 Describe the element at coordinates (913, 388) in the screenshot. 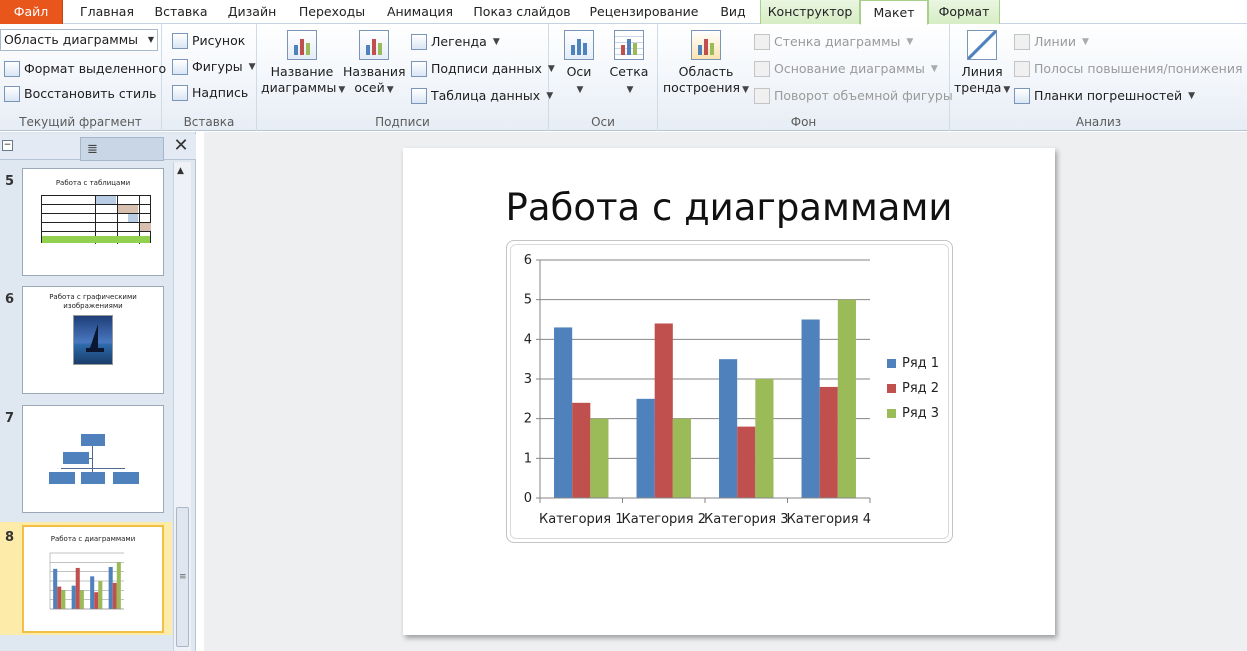

I see `legend-item-2: Ряд 2` at that location.